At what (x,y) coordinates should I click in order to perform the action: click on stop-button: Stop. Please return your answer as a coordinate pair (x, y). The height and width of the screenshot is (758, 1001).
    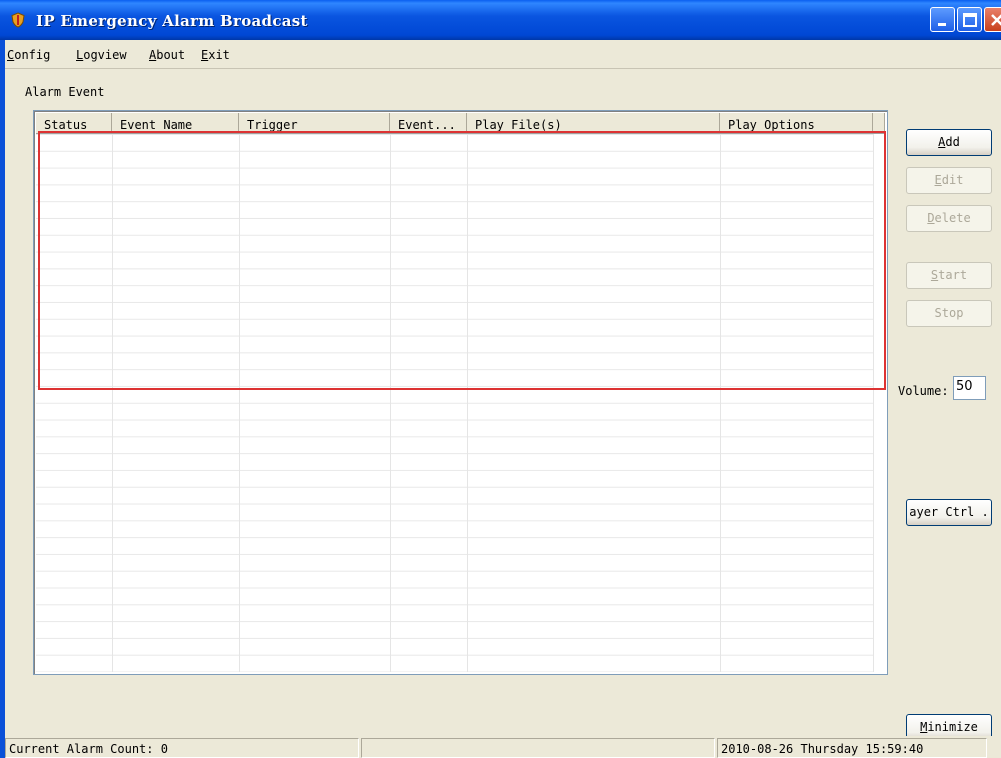
    Looking at the image, I should click on (949, 313).